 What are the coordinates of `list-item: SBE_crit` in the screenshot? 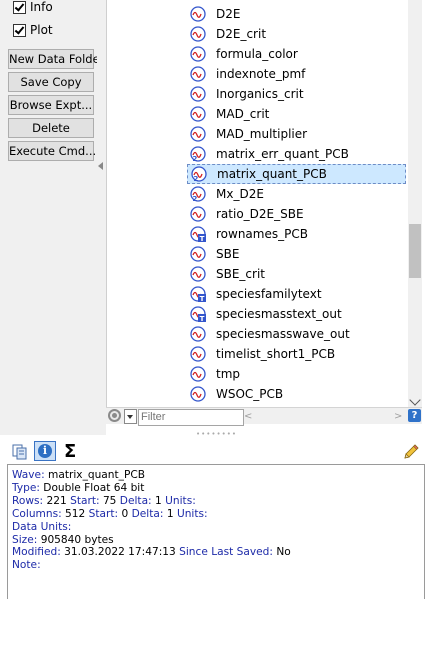 It's located at (227, 274).